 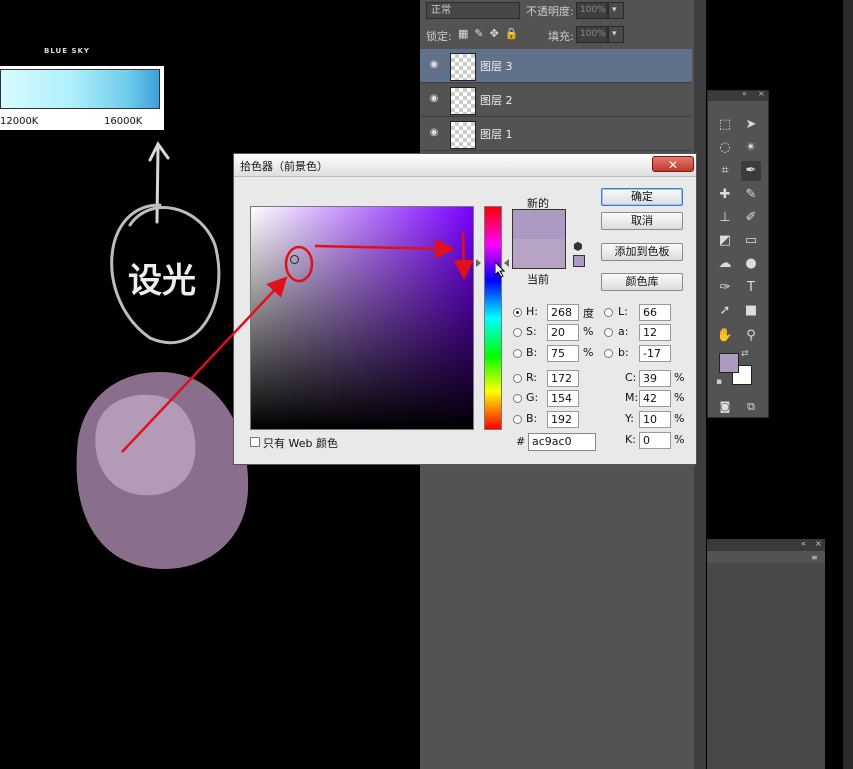 What do you see at coordinates (751, 148) in the screenshot?
I see `magic-wand-icon: ✴` at bounding box center [751, 148].